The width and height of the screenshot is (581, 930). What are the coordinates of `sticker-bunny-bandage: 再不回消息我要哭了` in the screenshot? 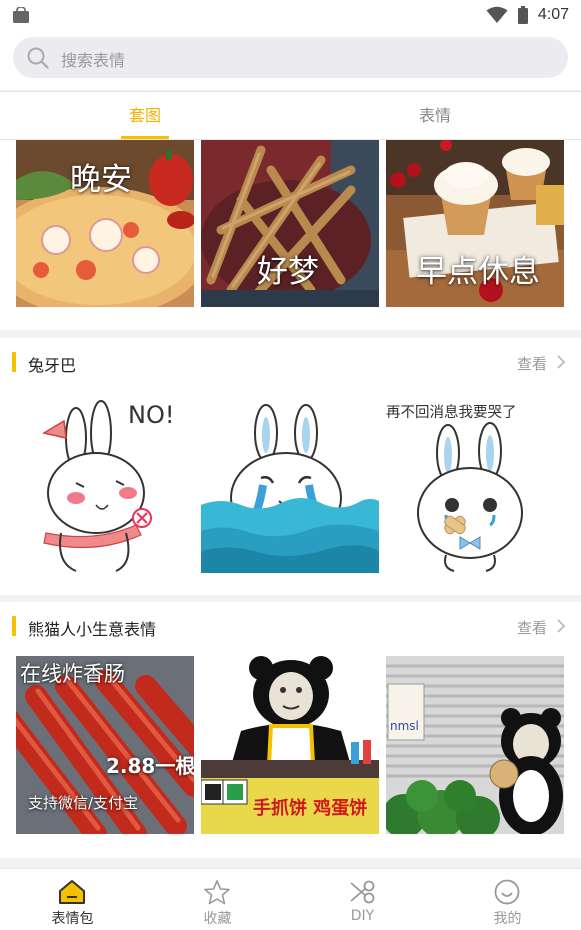 It's located at (475, 483).